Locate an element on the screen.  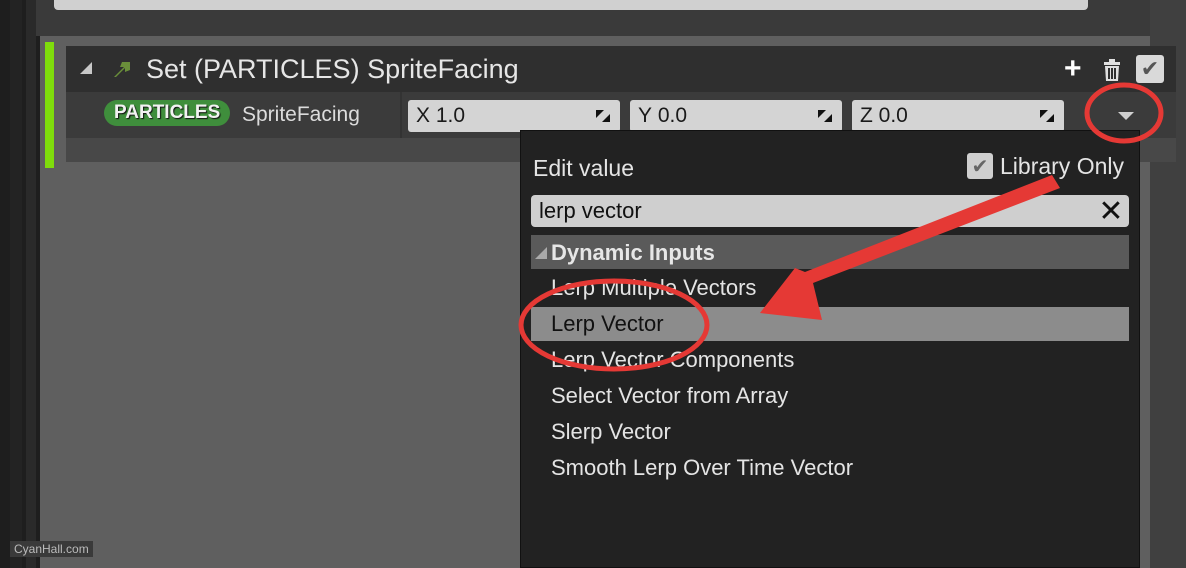
list-item: Lerp Multiple Vectors is located at coordinates (830, 288).